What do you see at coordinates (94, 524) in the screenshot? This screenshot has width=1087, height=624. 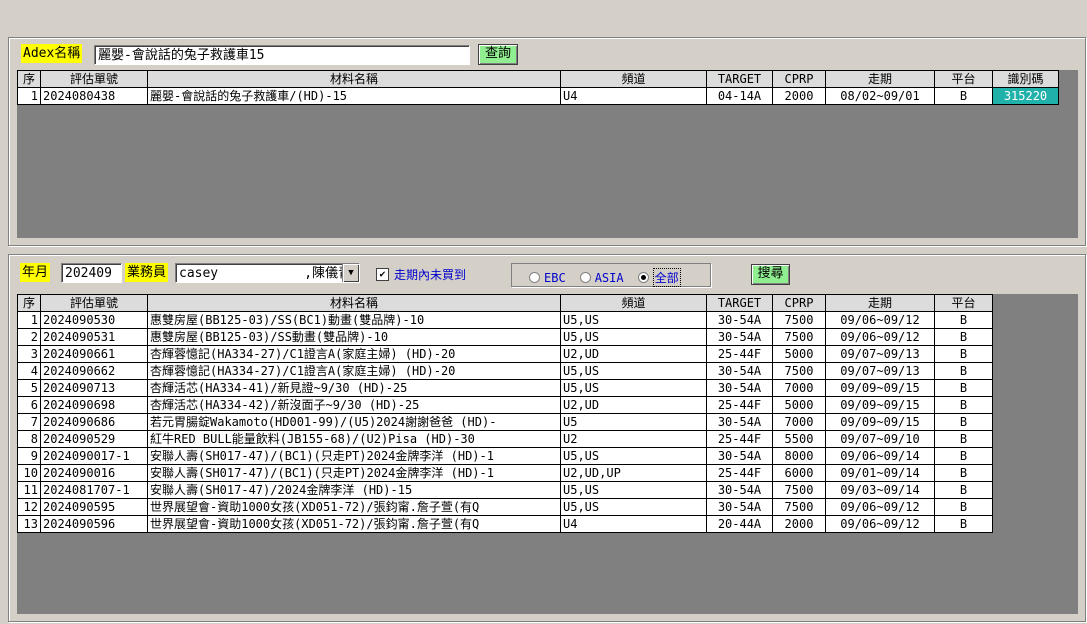 I see `table-cell: 2024090596` at bounding box center [94, 524].